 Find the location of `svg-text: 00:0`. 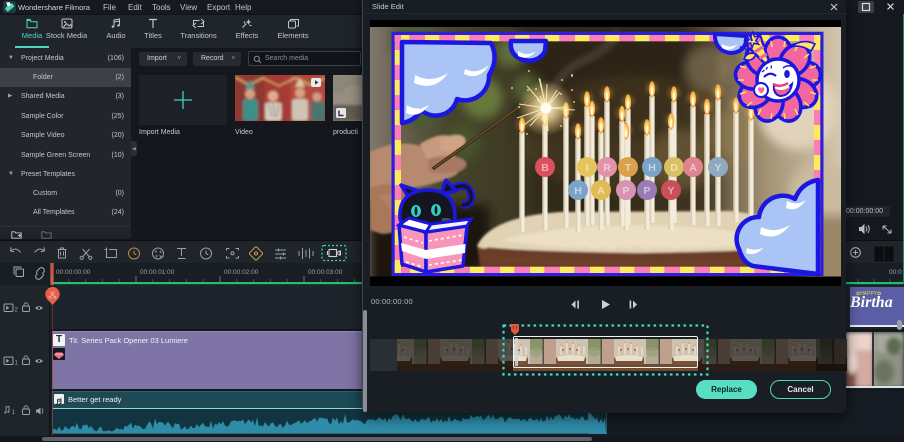

svg-text: 00:0 is located at coordinates (895, 272).